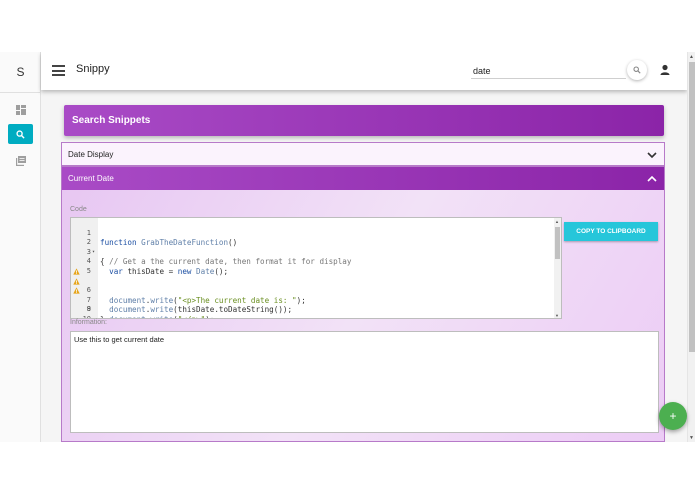  What do you see at coordinates (557, 268) in the screenshot?
I see `editor-scrollbar: ▲ ▼` at bounding box center [557, 268].